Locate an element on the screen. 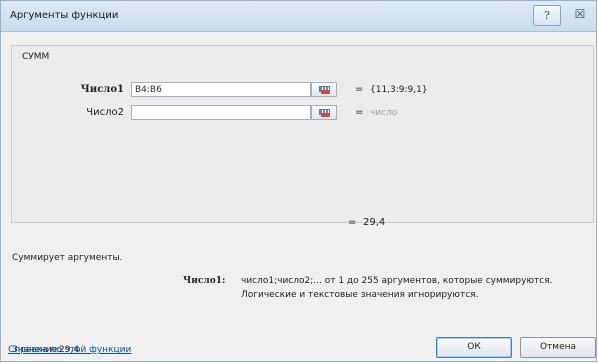  arg1-equals: = is located at coordinates (359, 89).